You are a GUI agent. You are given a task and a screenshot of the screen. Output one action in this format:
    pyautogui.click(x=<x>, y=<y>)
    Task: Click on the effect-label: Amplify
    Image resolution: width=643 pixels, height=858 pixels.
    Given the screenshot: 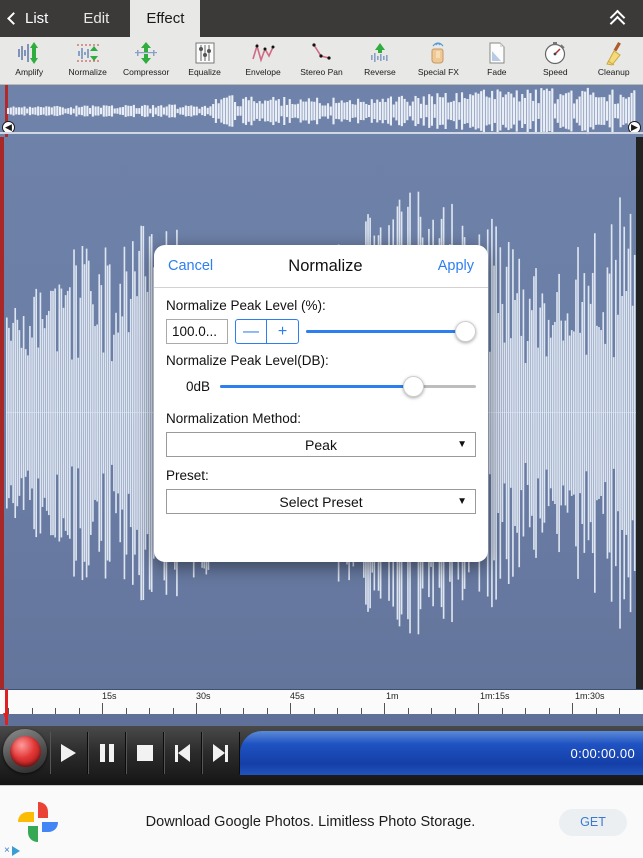 What is the action you would take?
    pyautogui.click(x=29, y=72)
    